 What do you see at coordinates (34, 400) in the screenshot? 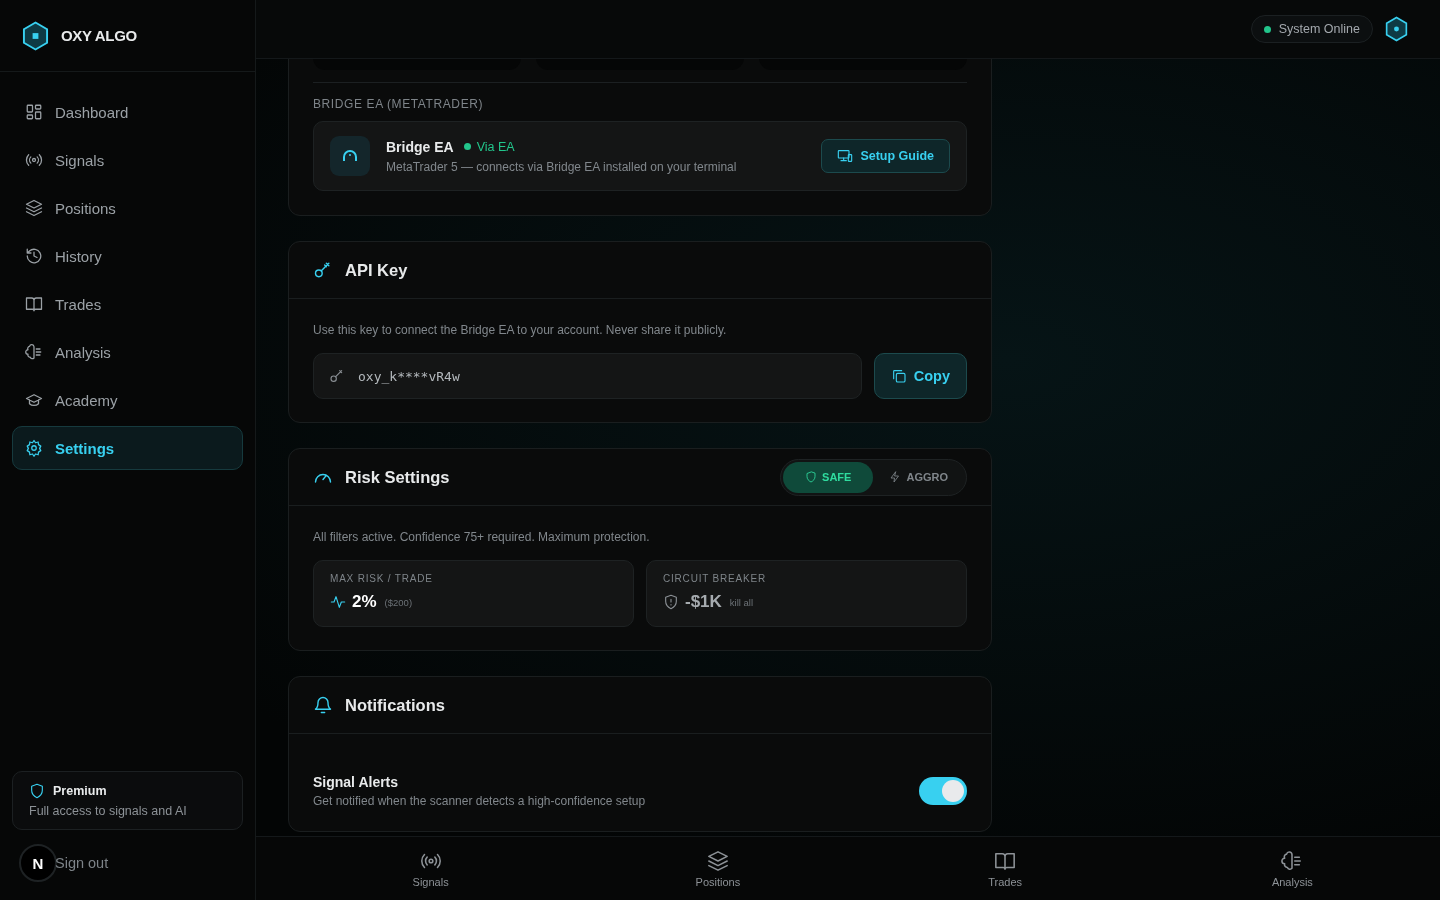
I see `graduation-cap-icon` at bounding box center [34, 400].